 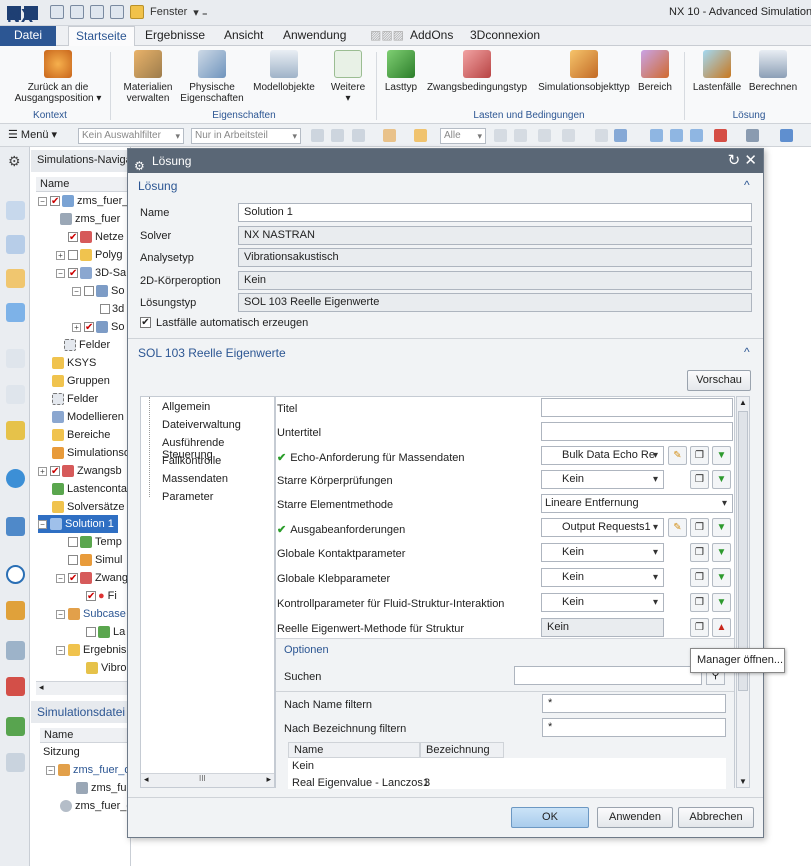 What do you see at coordinates (86, 201) in the screenshot?
I see `tree-item: −zms_fuer_d` at bounding box center [86, 201].